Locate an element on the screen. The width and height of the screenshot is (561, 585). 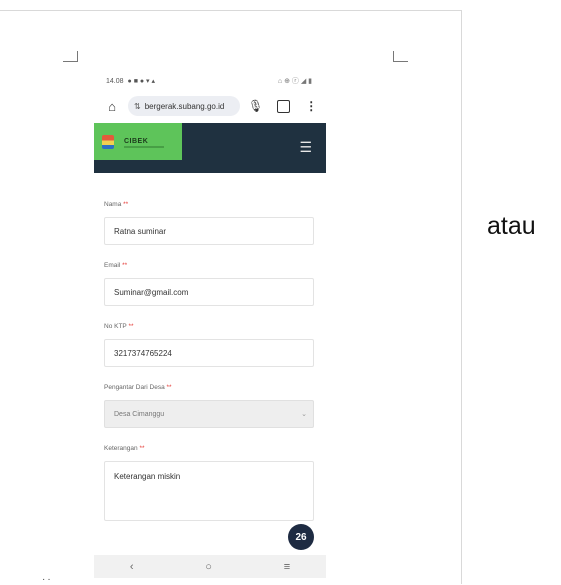
more-vert-icon: ⋮ is located at coordinates (311, 106).